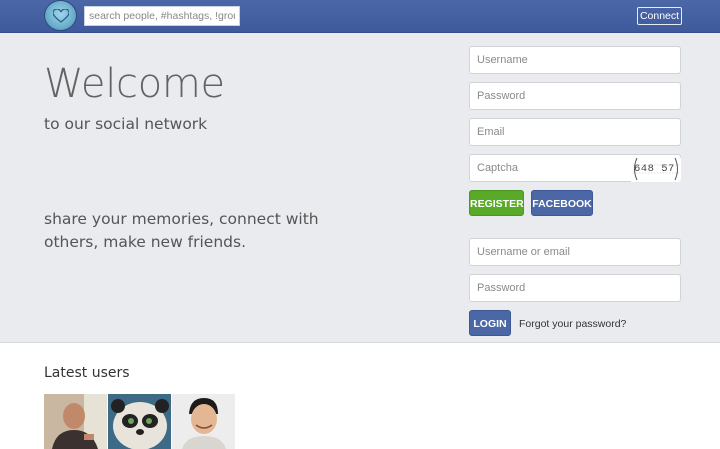 This screenshot has width=720, height=449. Describe the element at coordinates (575, 96) in the screenshot. I see `register-password-field` at that location.